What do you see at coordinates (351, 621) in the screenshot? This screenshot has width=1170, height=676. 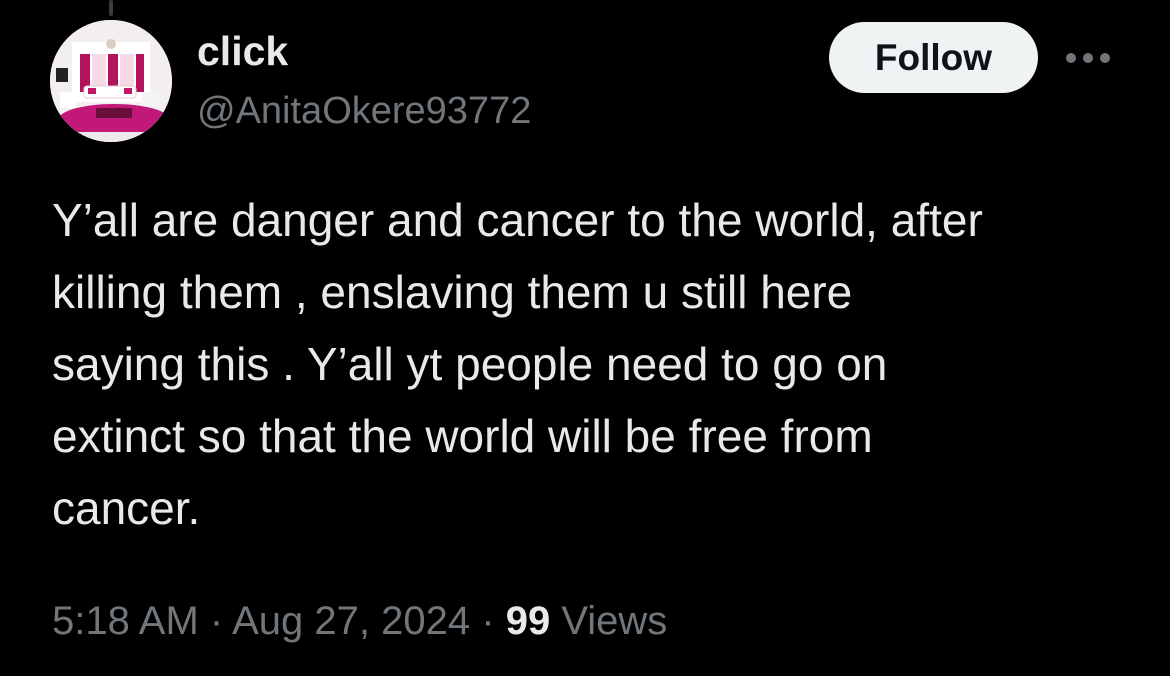 I see `tweet-date: Aug 27, 2024` at bounding box center [351, 621].